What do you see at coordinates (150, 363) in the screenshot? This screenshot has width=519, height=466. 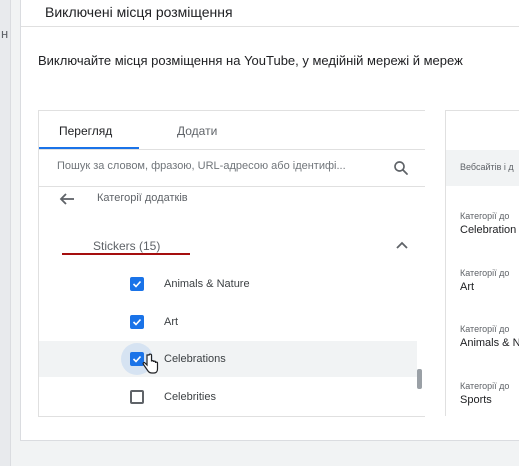 I see `hand-cursor-icon` at bounding box center [150, 363].